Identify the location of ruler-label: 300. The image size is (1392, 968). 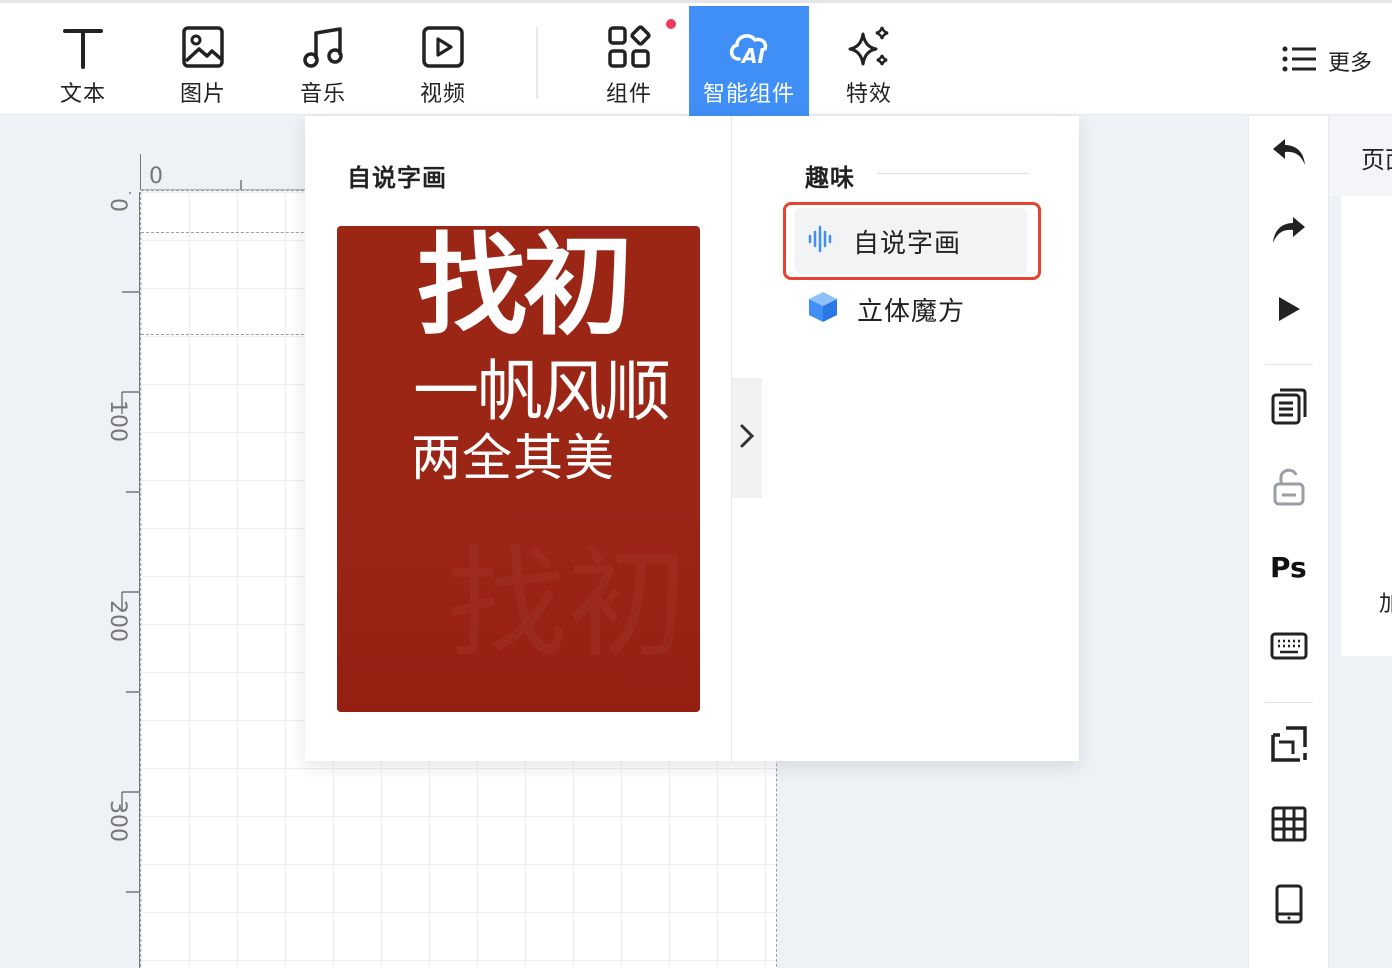
(117, 821).